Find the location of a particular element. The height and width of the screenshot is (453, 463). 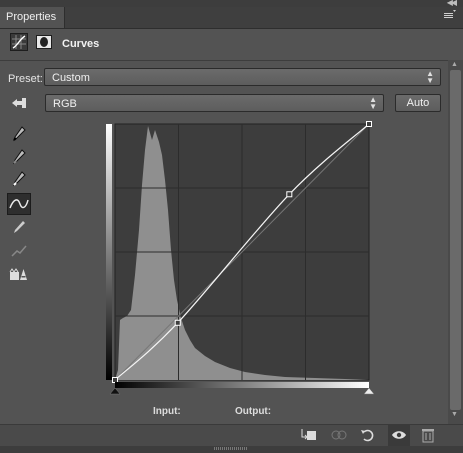

preset-value: Custom is located at coordinates (71, 78).